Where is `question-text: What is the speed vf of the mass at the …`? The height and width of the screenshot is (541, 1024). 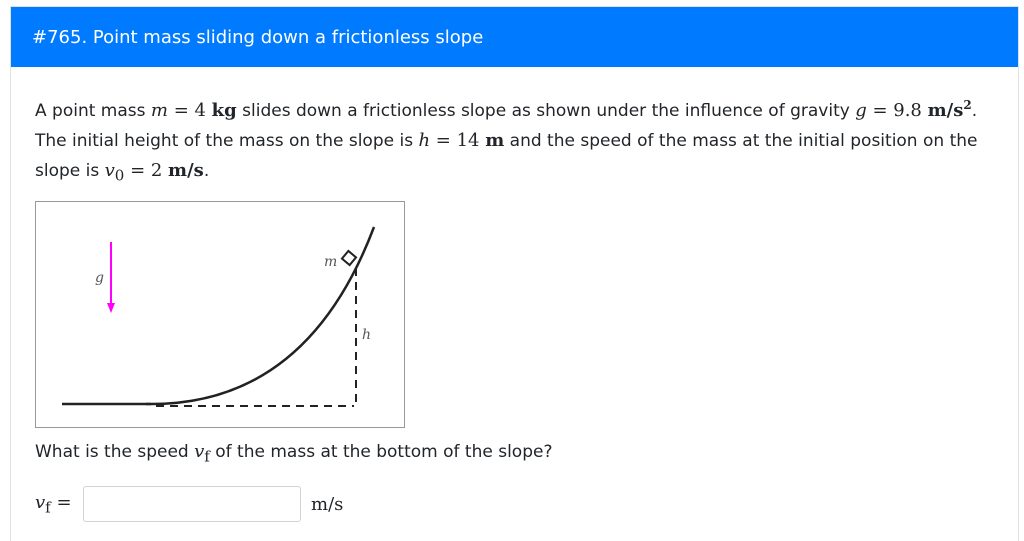
question-text: What is the speed vf of the mass at the … is located at coordinates (294, 453).